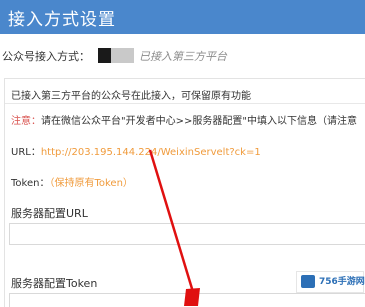  I want to click on token-line: Token：（保持原有Token）, so click(72, 181).